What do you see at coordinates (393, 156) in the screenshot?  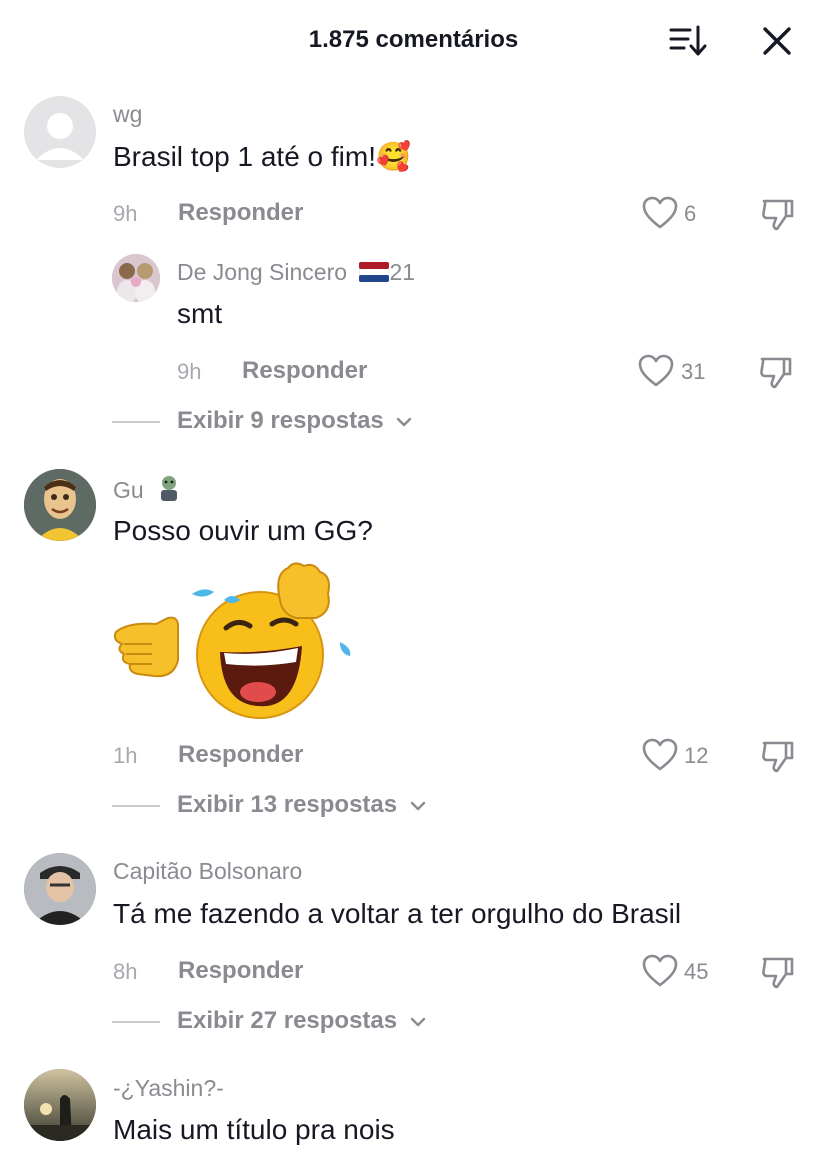 I see `smiling-hearts-emoji: 🥰` at bounding box center [393, 156].